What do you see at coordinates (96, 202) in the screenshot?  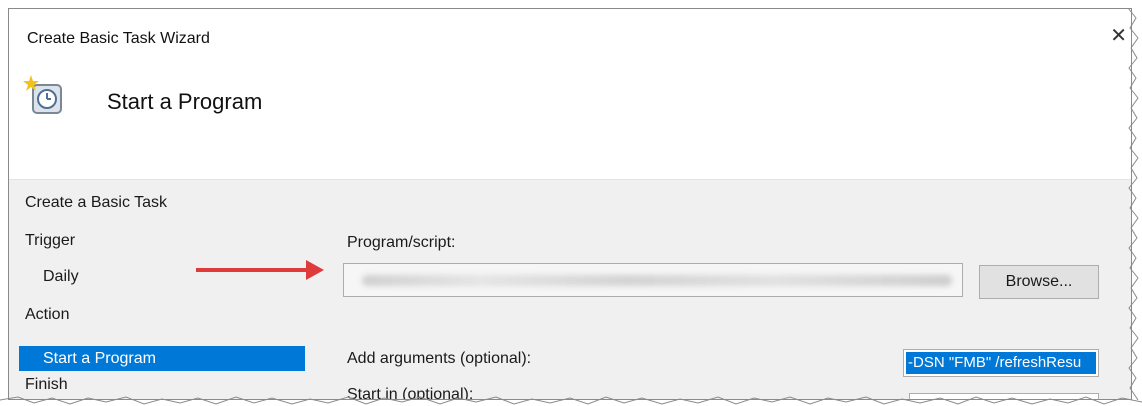 I see `sidebar-title: Create a Basic Task` at bounding box center [96, 202].